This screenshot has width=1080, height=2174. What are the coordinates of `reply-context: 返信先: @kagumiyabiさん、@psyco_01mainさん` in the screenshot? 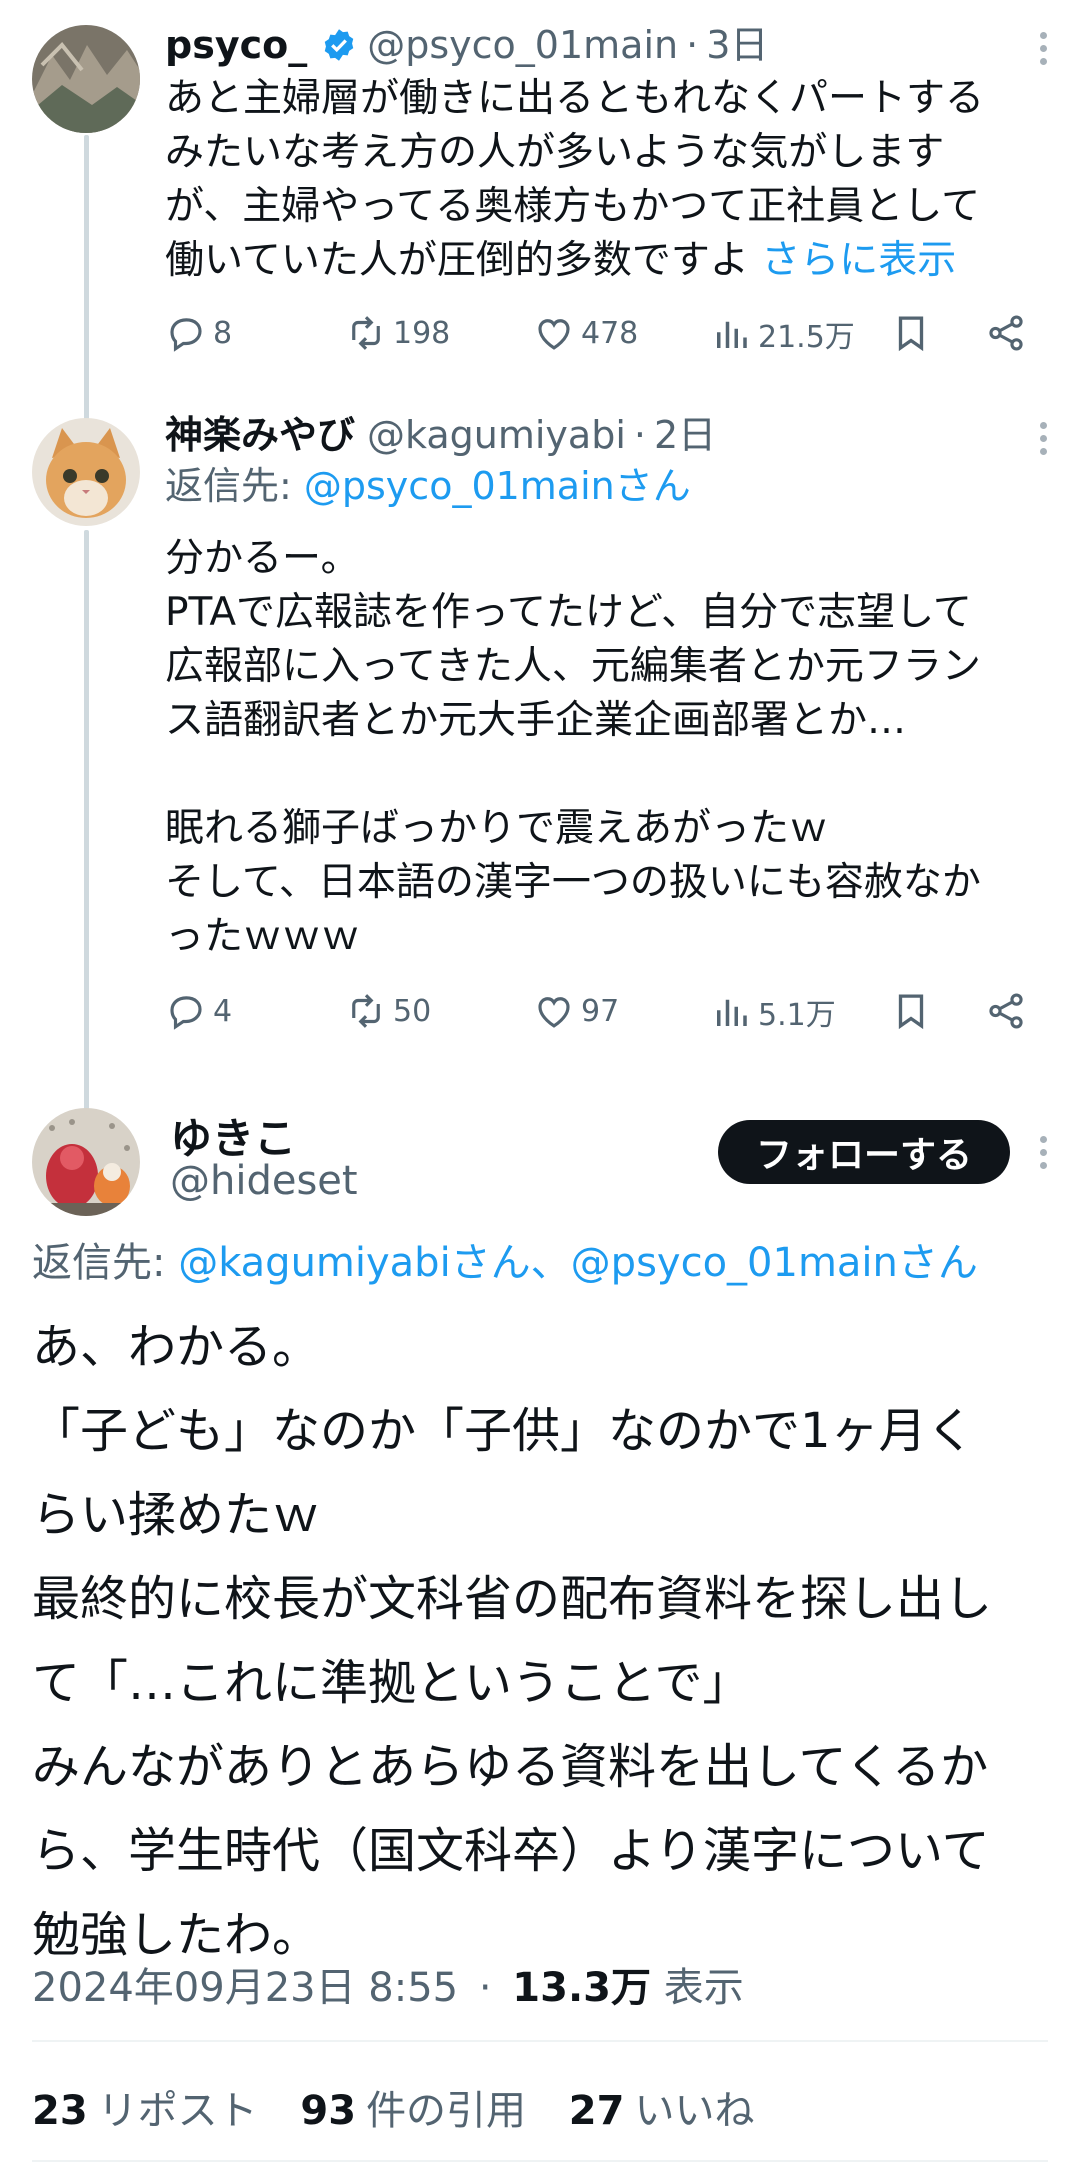 It's located at (505, 1263).